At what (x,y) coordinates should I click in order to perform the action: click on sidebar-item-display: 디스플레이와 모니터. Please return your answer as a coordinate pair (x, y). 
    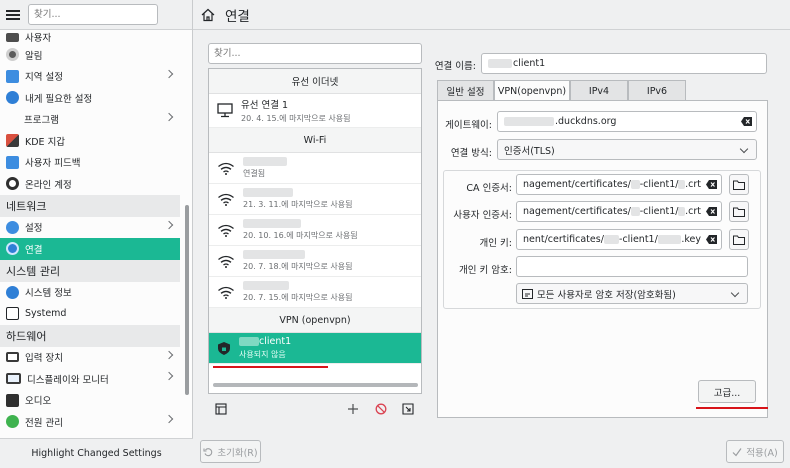
    Looking at the image, I should click on (90, 379).